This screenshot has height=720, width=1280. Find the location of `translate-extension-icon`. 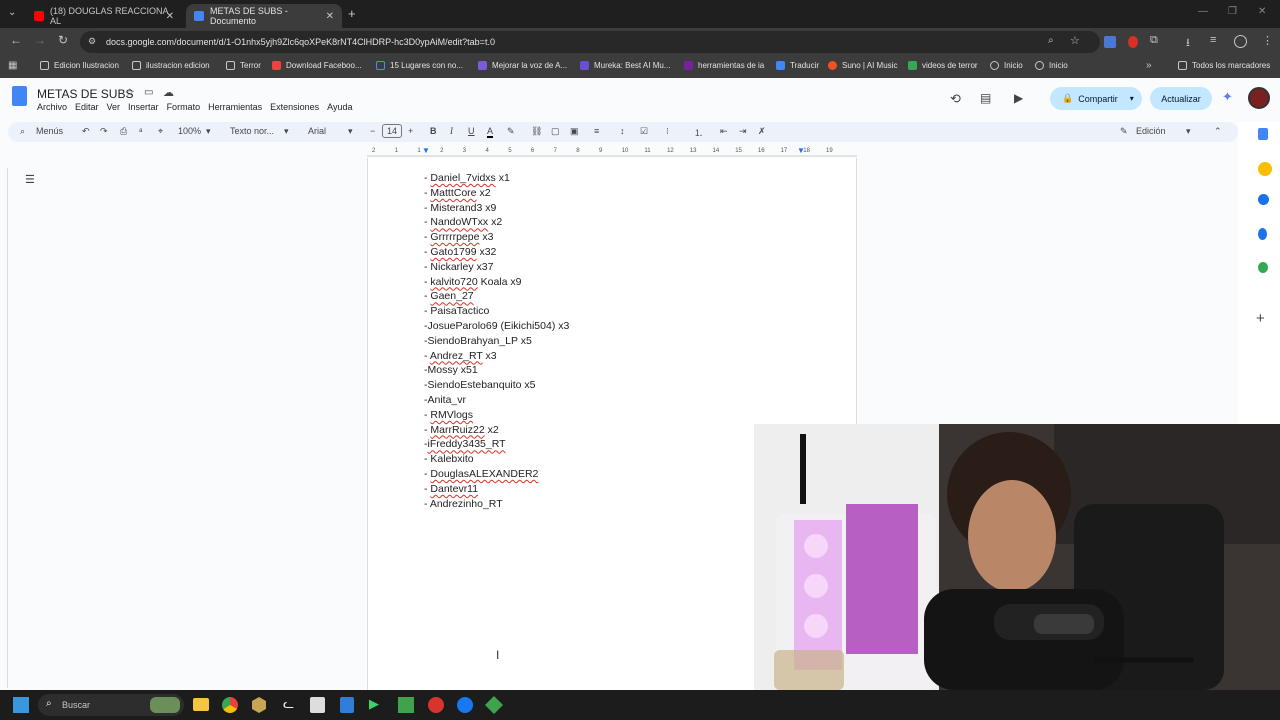

translate-extension-icon is located at coordinates (1110, 42).